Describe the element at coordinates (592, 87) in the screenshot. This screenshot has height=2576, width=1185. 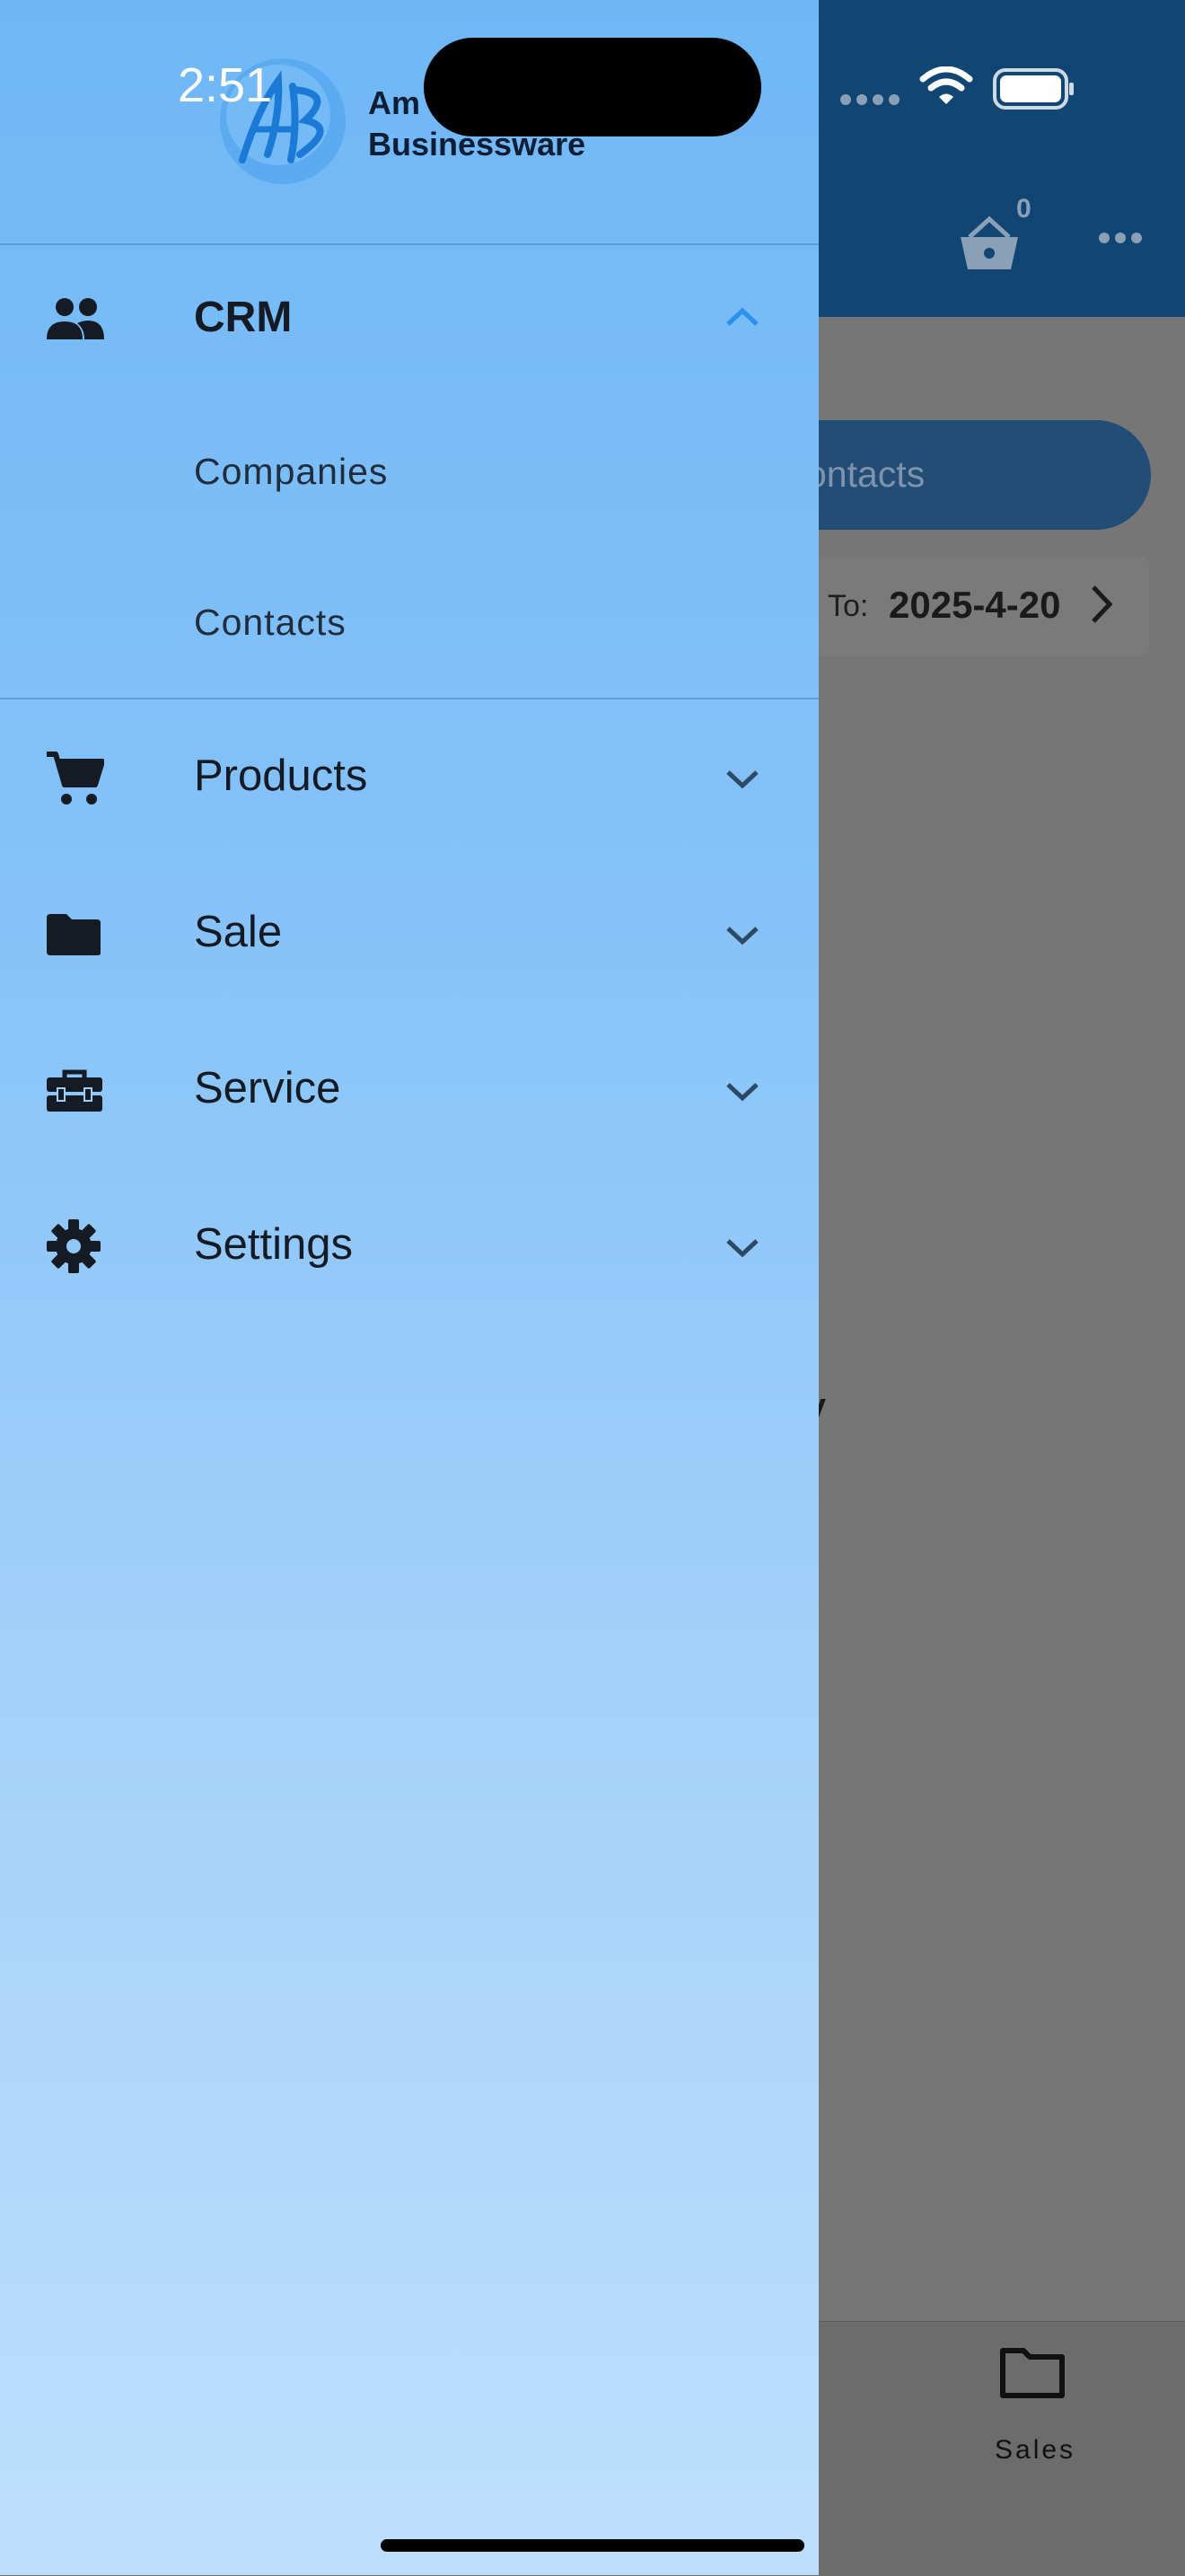
I see `dynamic-island` at that location.